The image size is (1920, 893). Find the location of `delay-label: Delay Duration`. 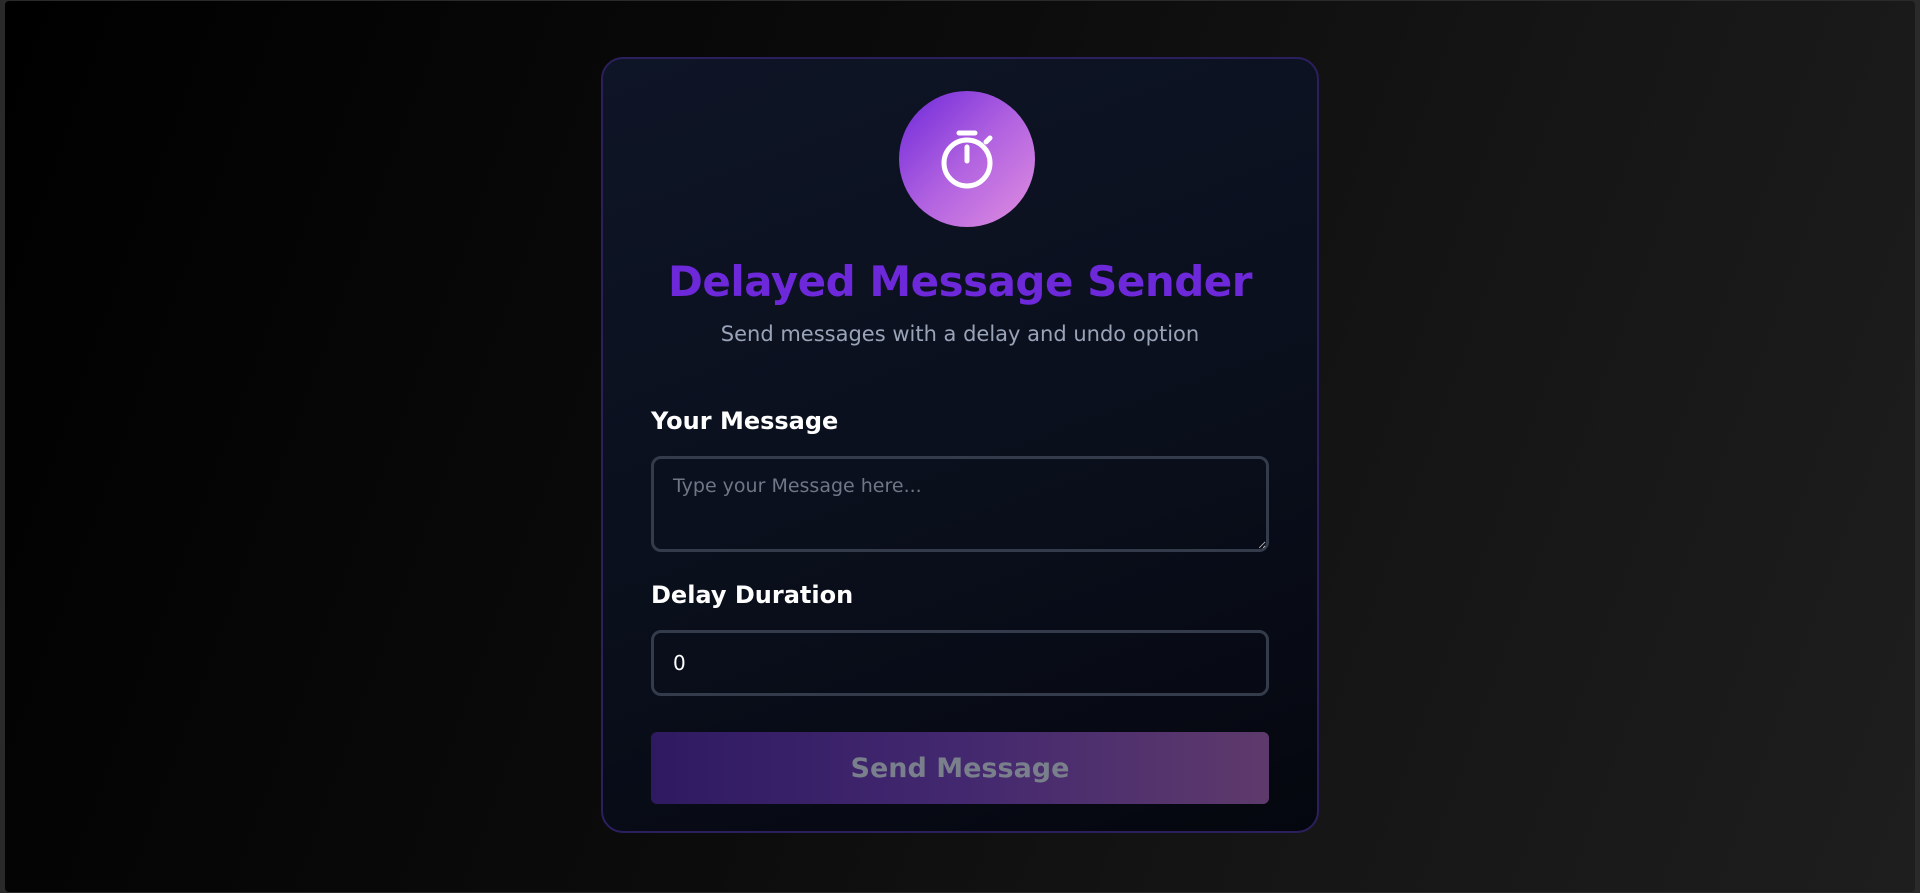

delay-label: Delay Duration is located at coordinates (752, 595).